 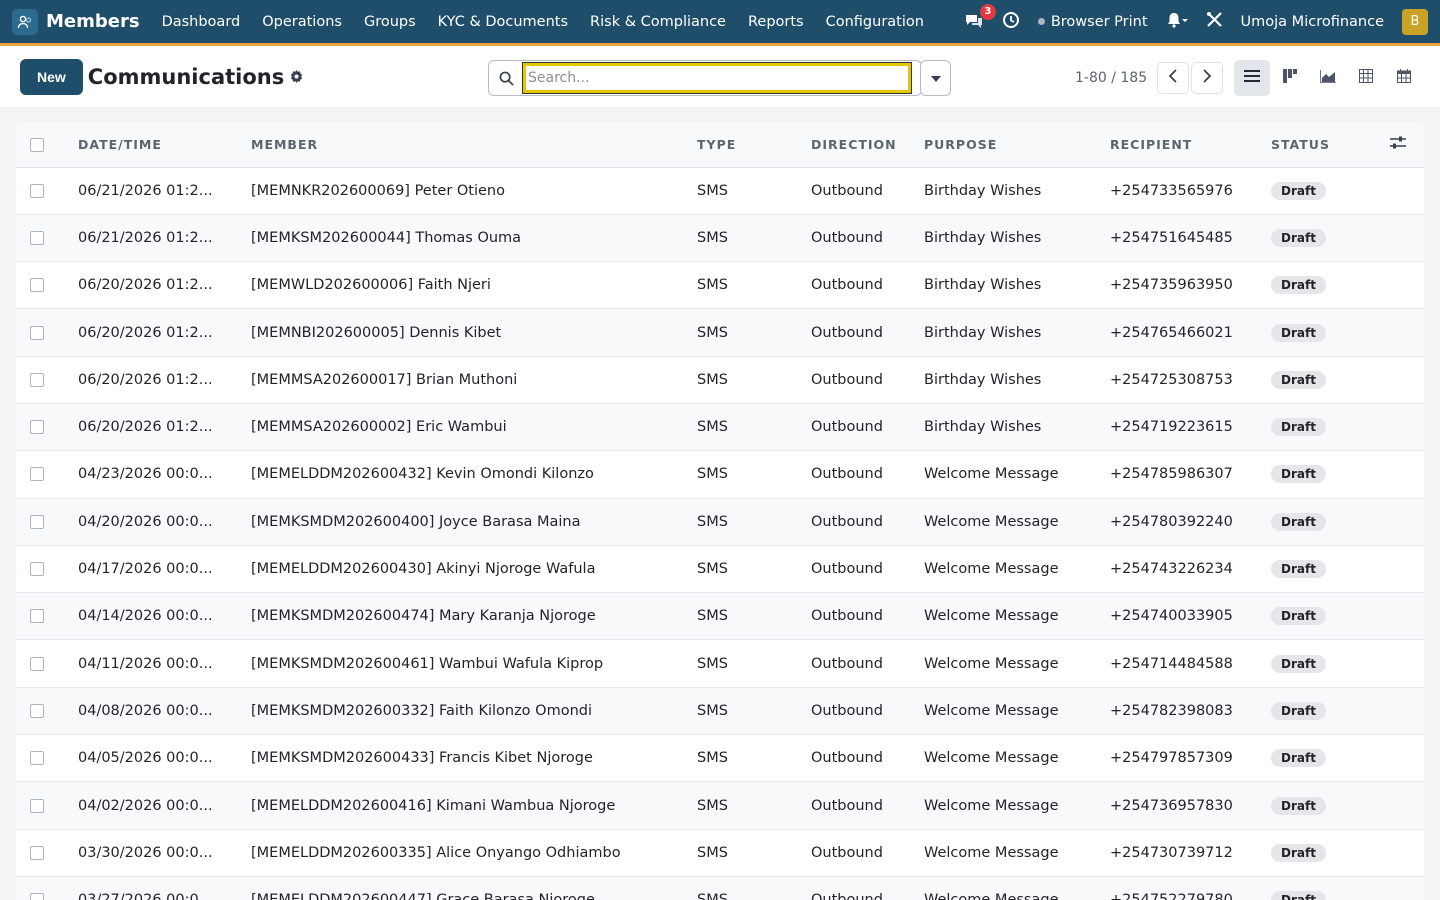 I want to click on app-title: Members, so click(x=93, y=21).